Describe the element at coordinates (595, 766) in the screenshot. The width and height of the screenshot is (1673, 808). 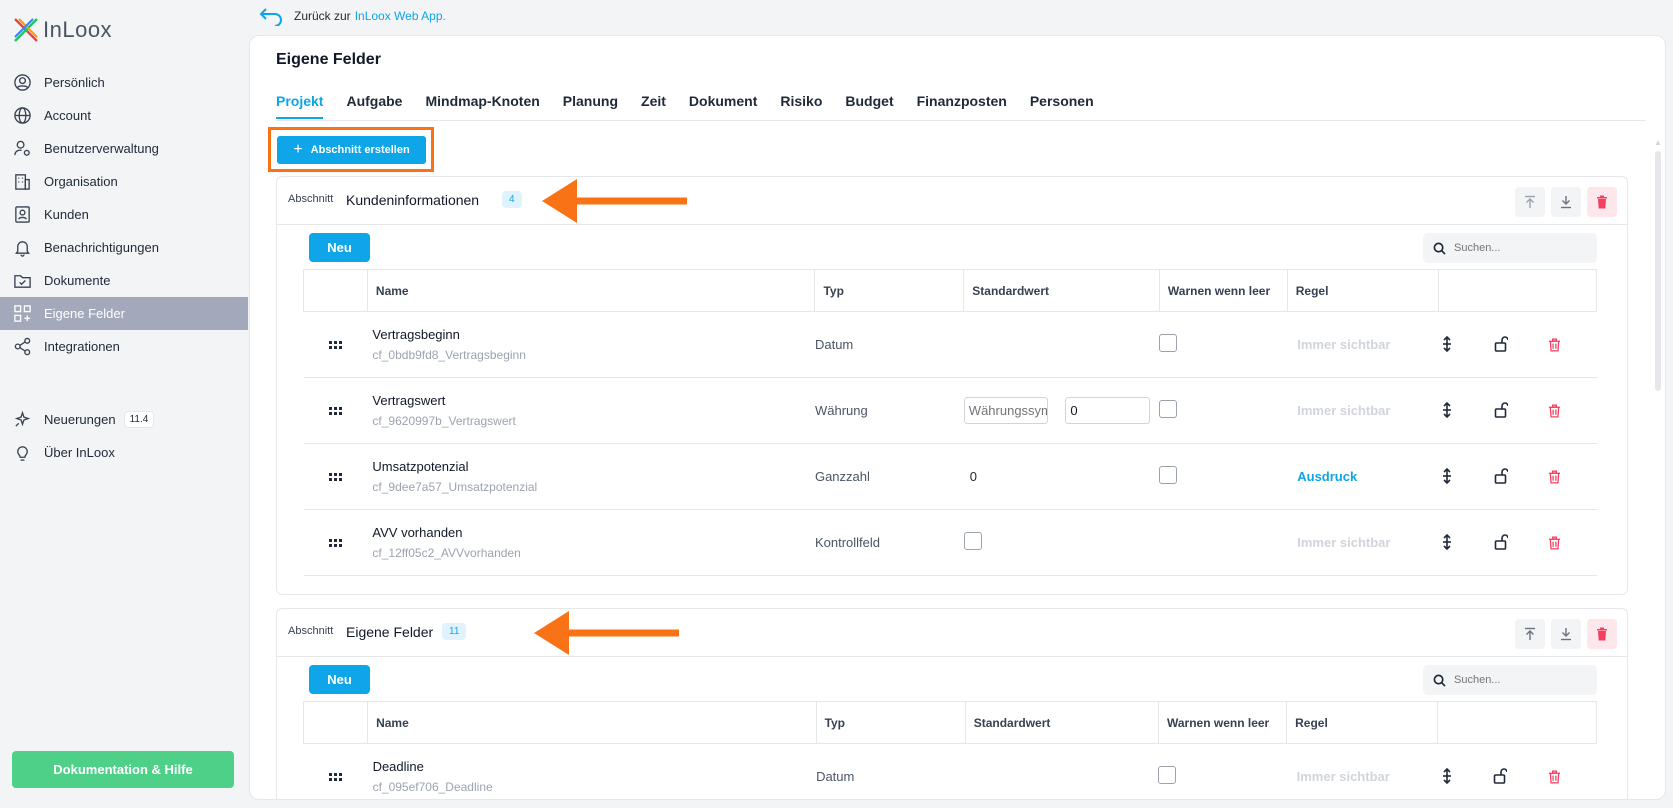
I see `field-name: Deadline` at that location.